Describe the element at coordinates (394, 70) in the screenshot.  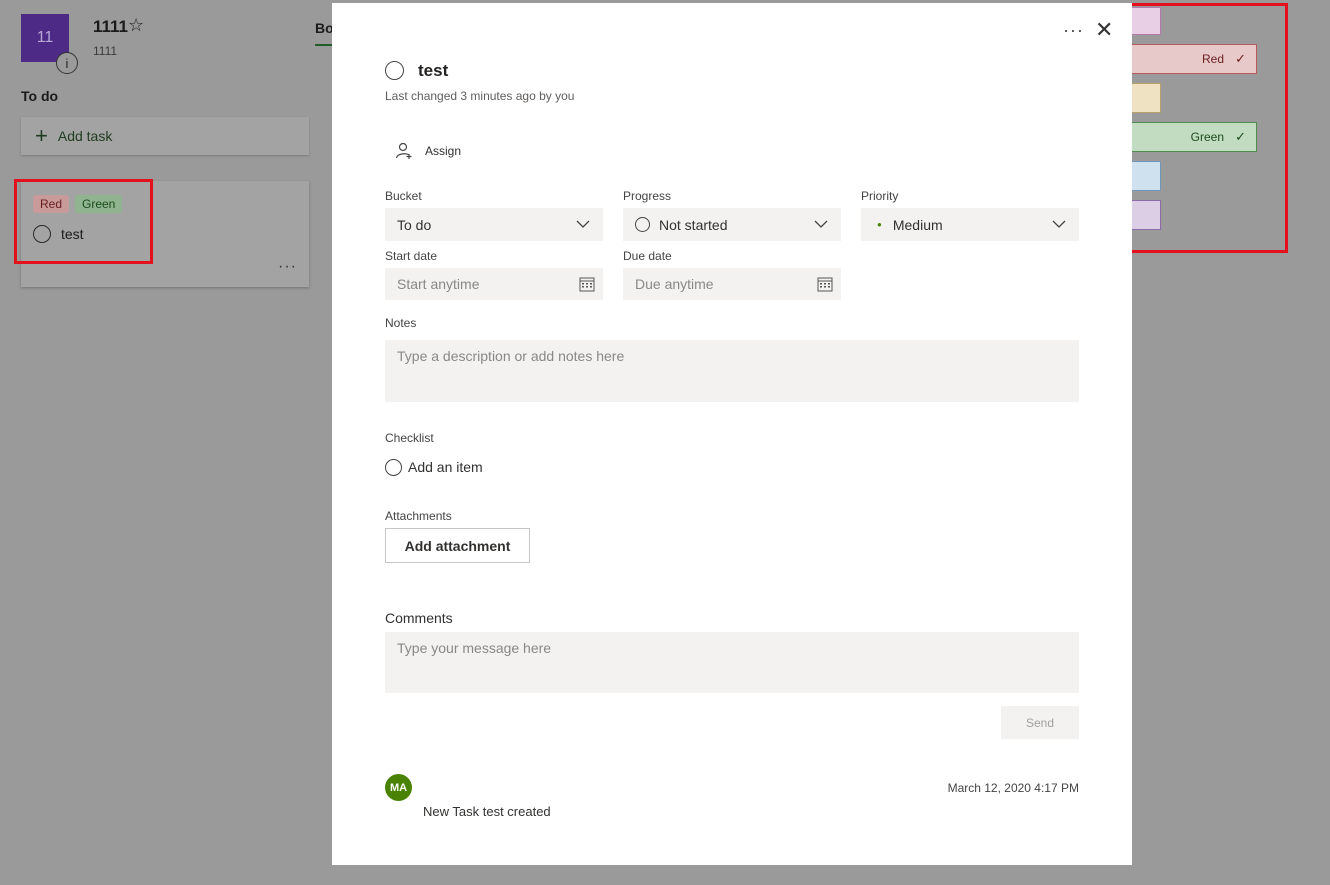
I see `complete-circle-icon` at that location.